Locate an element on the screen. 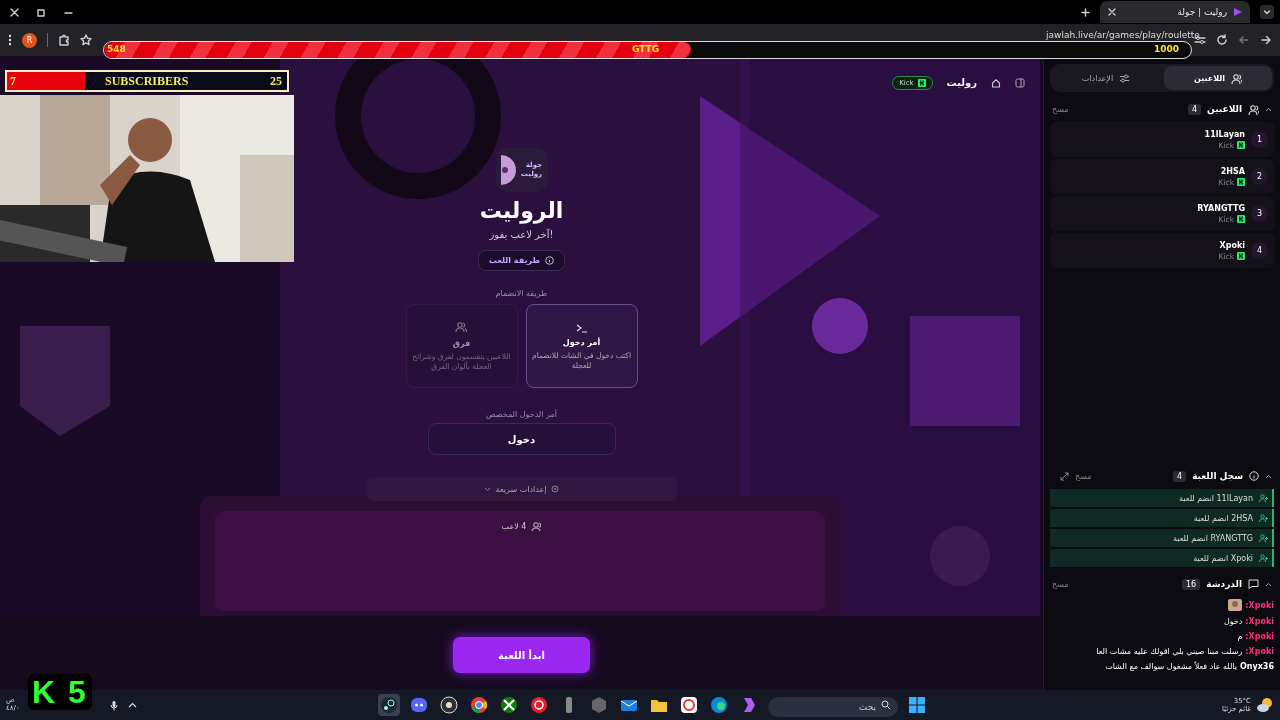 The height and width of the screenshot is (720, 1280). close-tab-icon is located at coordinates (1112, 12).